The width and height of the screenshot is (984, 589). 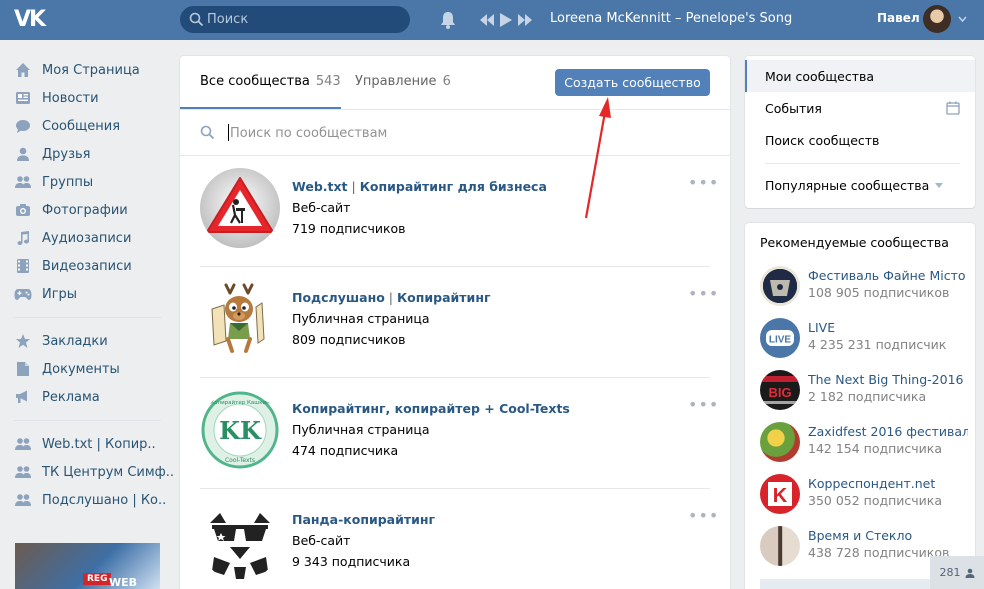 I want to click on sidebar-item-friends: Друзья, so click(x=87, y=154).